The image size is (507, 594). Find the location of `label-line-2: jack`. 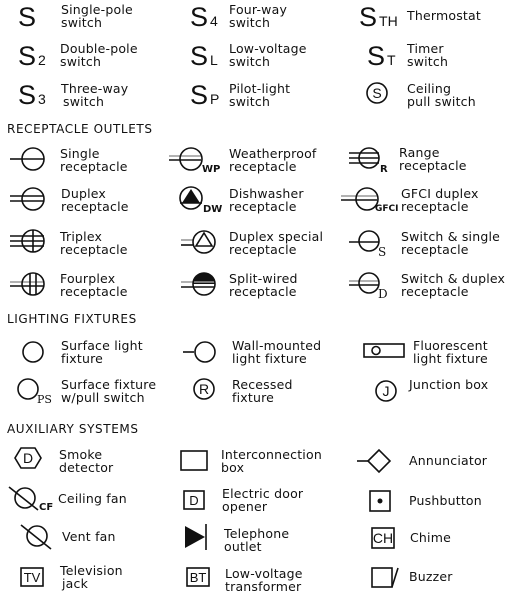

label-line-2: jack is located at coordinates (75, 583).